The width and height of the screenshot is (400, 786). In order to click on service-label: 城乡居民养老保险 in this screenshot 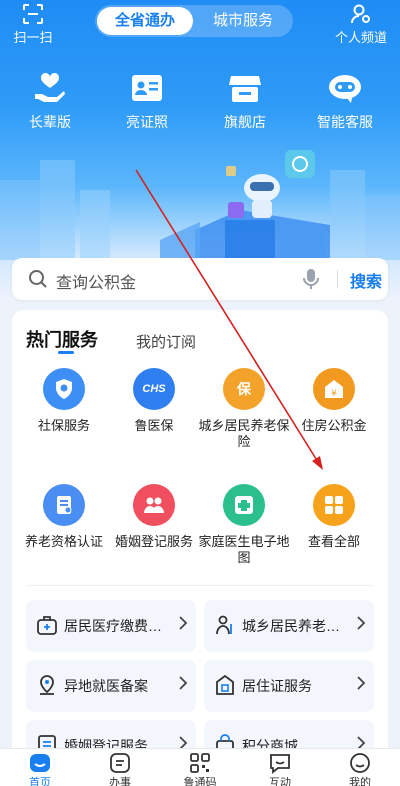, I will do `click(244, 433)`.